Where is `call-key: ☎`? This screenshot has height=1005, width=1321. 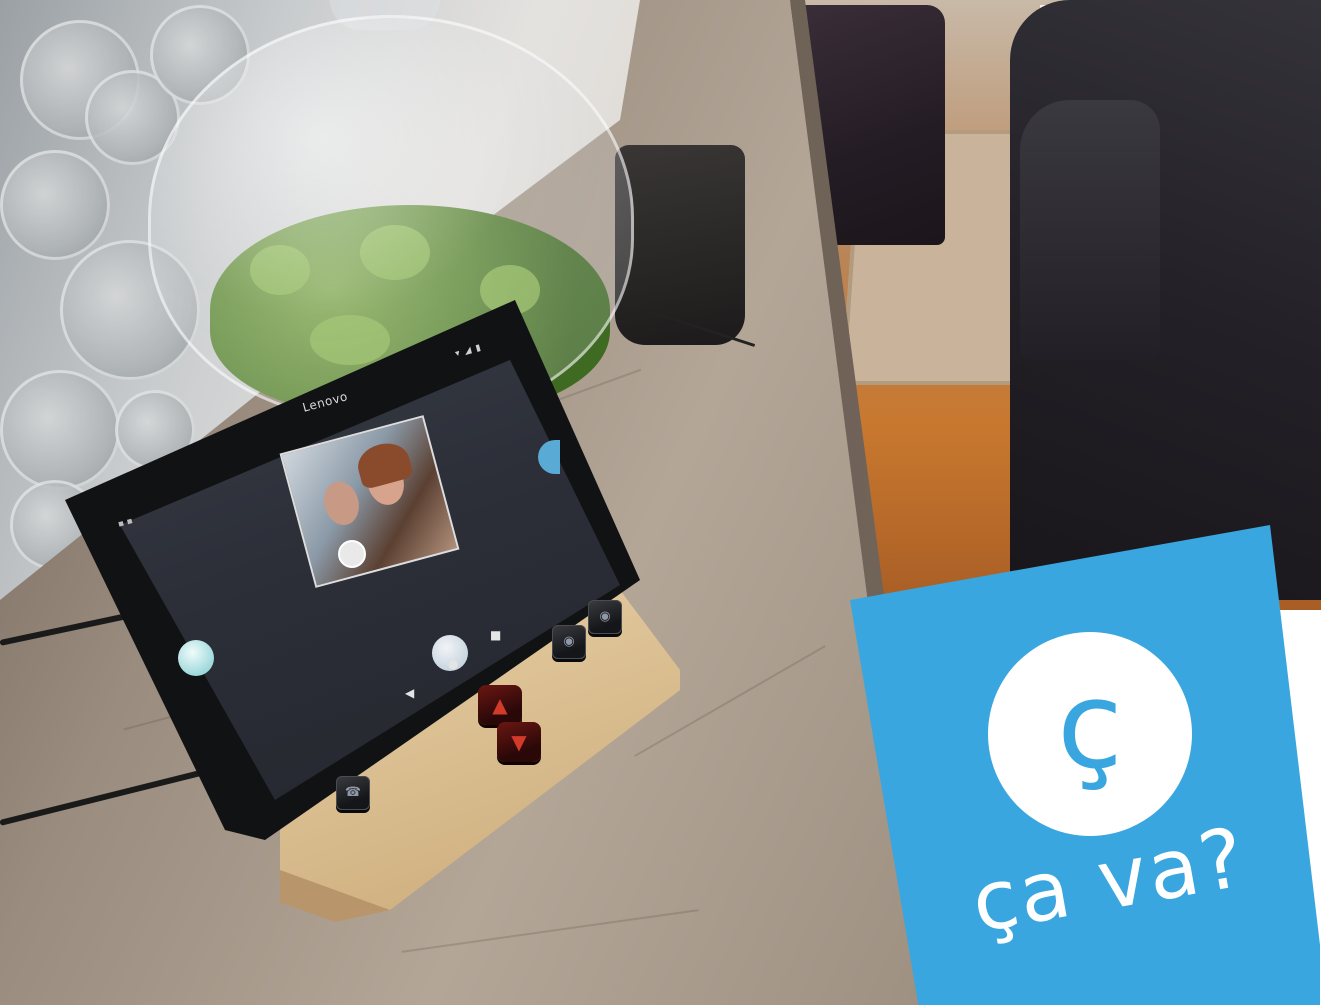 call-key: ☎ is located at coordinates (353, 793).